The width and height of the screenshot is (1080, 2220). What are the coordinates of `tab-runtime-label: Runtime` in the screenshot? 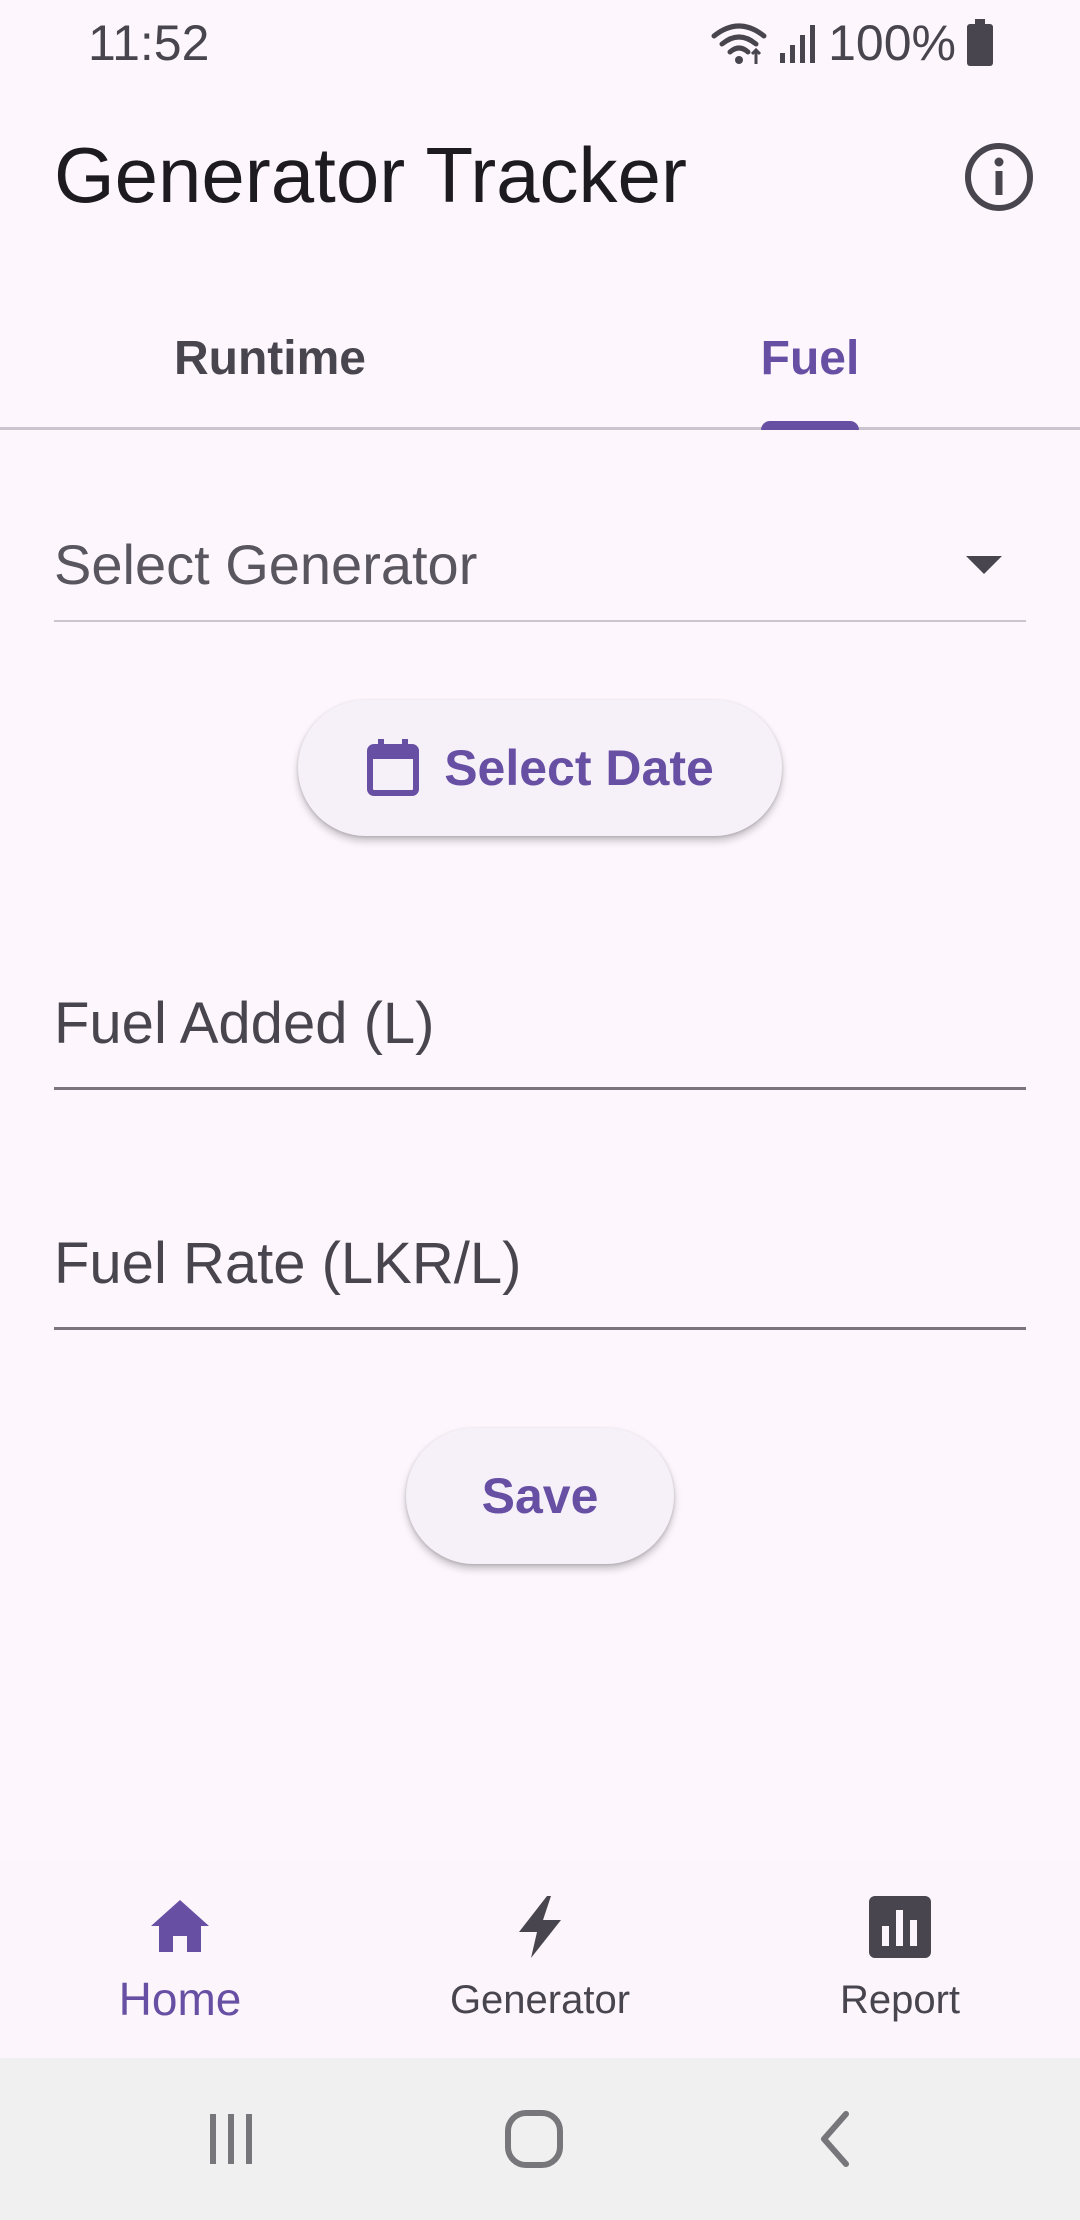 It's located at (270, 358).